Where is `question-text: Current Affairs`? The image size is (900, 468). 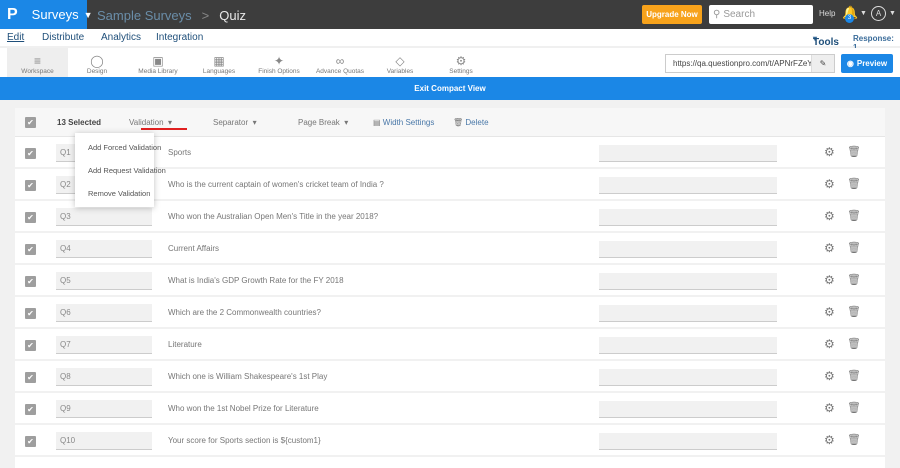 question-text: Current Affairs is located at coordinates (193, 248).